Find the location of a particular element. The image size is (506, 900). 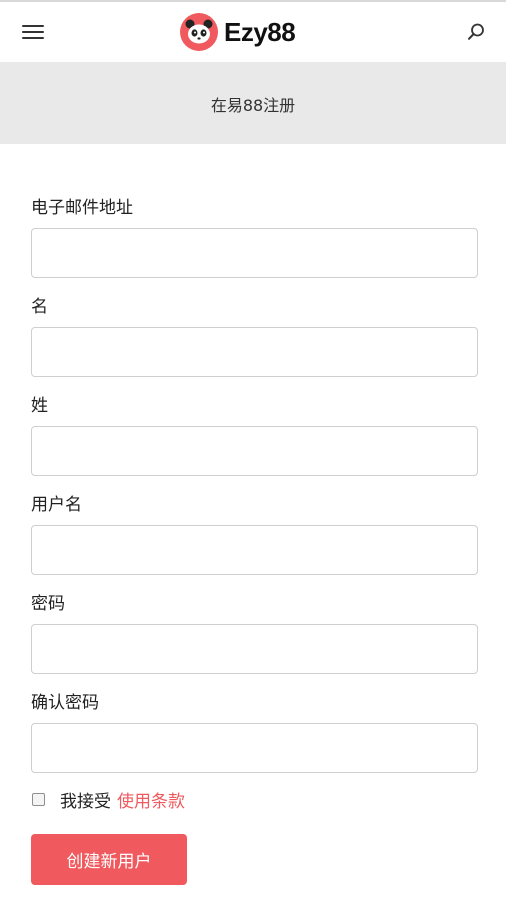

last-name-field is located at coordinates (254, 451).